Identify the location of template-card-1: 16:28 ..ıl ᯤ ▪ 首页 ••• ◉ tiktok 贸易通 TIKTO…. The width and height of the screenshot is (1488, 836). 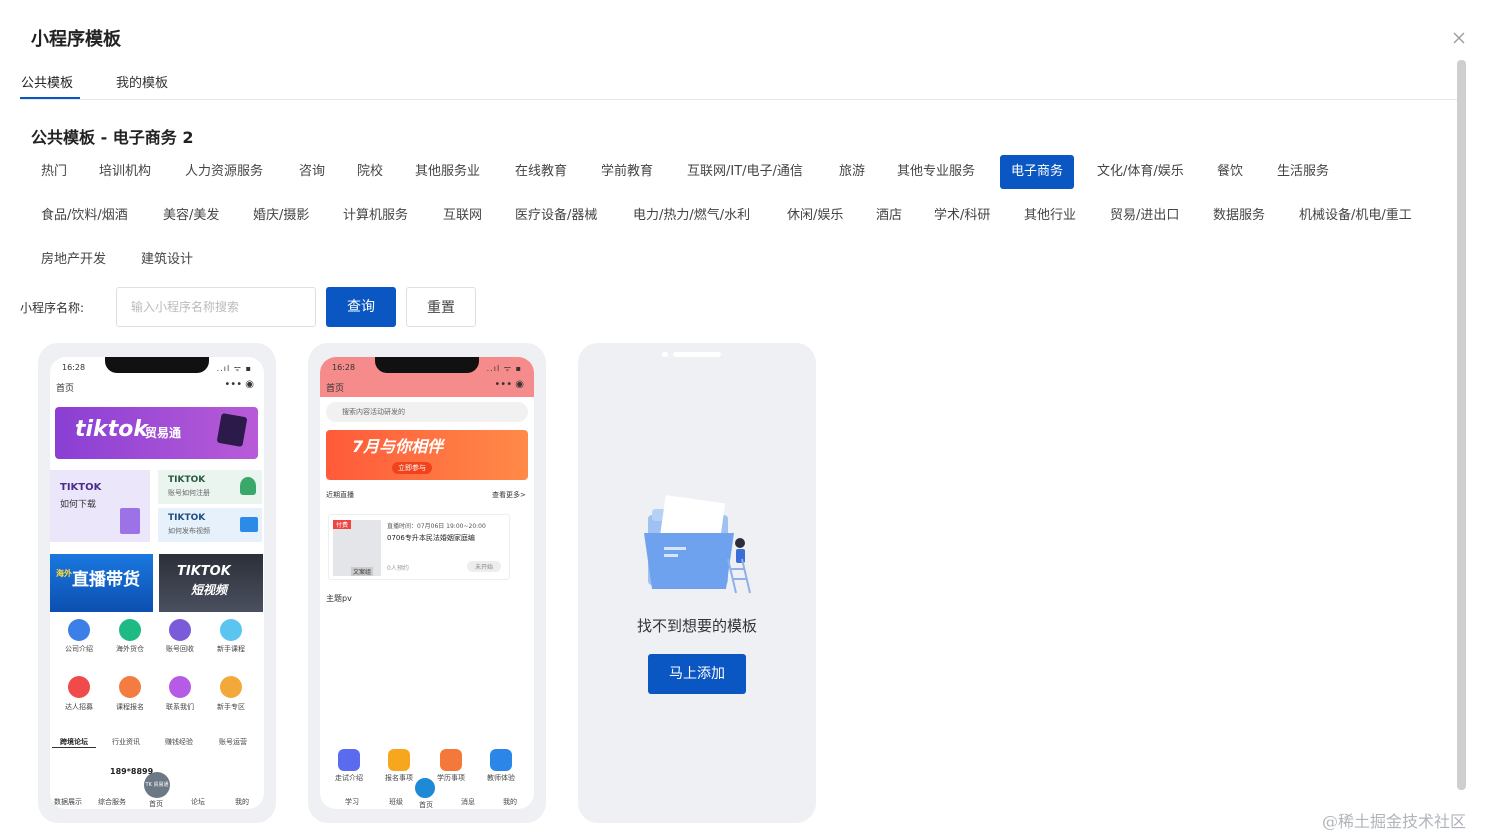
(157, 583).